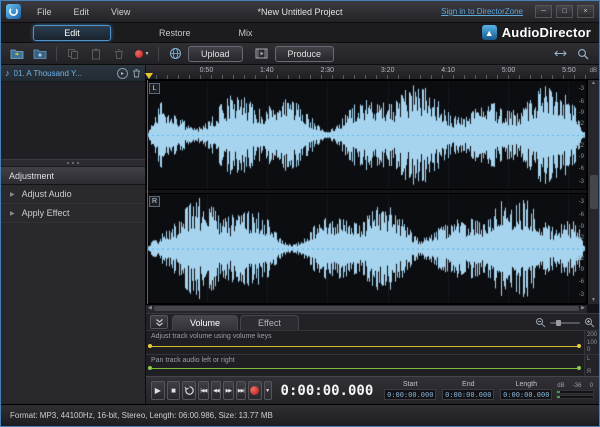  What do you see at coordinates (579, 346) in the screenshot?
I see `volume-keyframe-end` at bounding box center [579, 346].